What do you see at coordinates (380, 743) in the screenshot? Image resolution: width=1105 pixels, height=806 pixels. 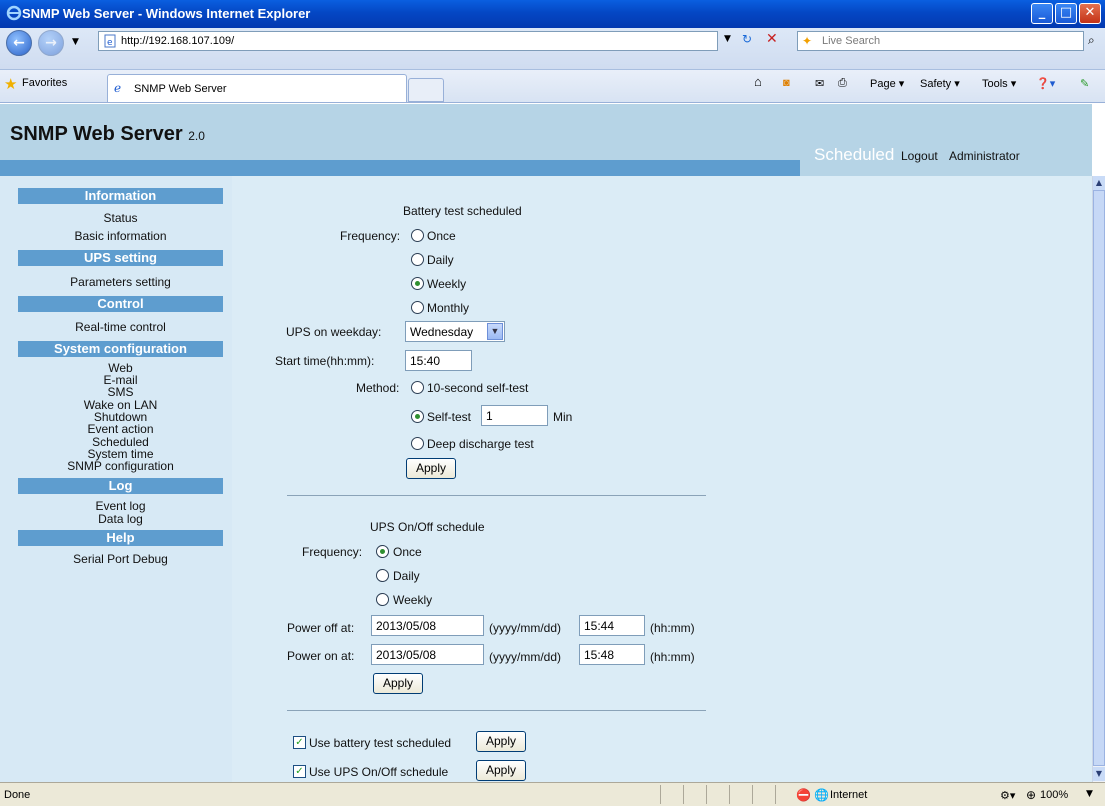 I see `use-battery-test-label: Use battery test scheduled` at bounding box center [380, 743].